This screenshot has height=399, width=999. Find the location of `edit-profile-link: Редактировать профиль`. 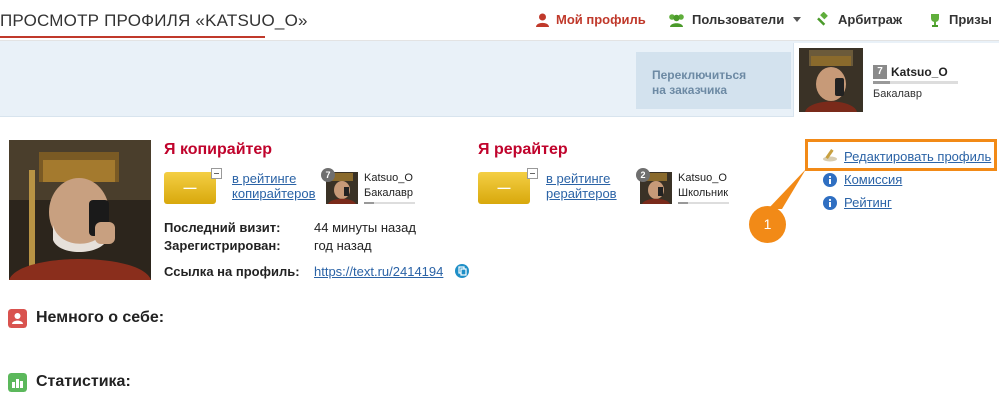

edit-profile-link: Редактировать профиль is located at coordinates (917, 156).